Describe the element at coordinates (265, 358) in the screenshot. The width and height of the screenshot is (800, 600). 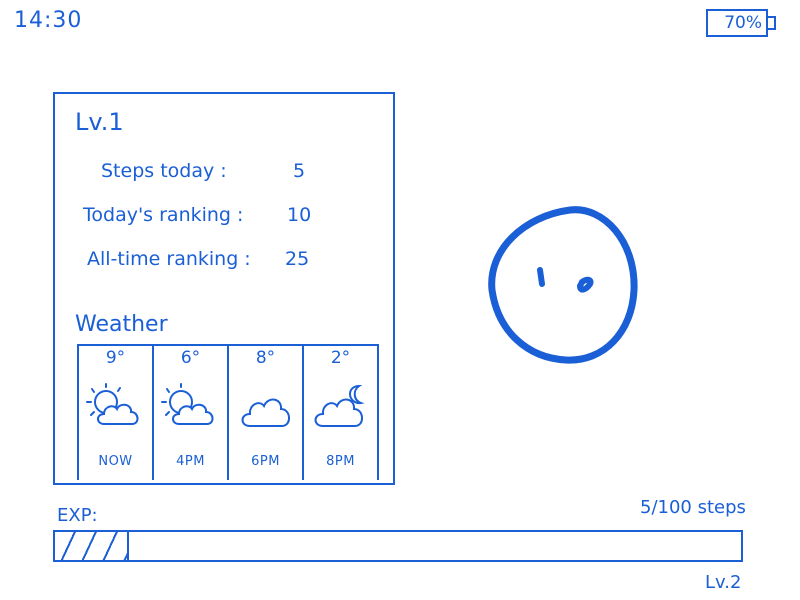
I see `forecast-temp: 8°` at that location.